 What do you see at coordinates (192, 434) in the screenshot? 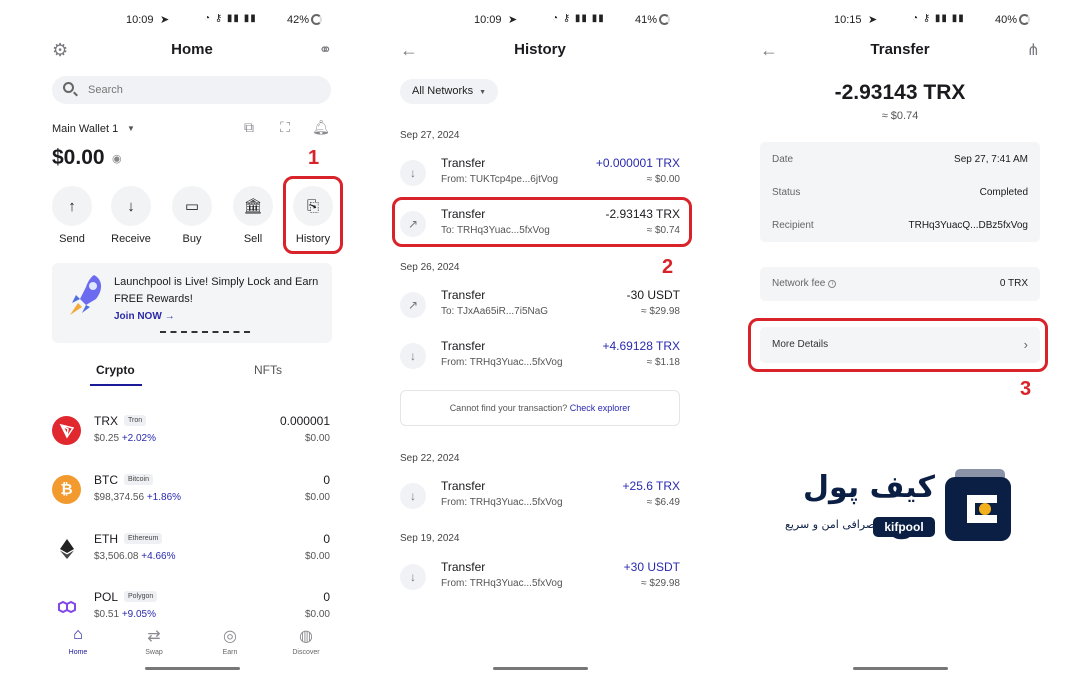
I see `coin-row-trx: TRX Tron $0.25 +2.02% 0.000001 $0.00` at bounding box center [192, 434].